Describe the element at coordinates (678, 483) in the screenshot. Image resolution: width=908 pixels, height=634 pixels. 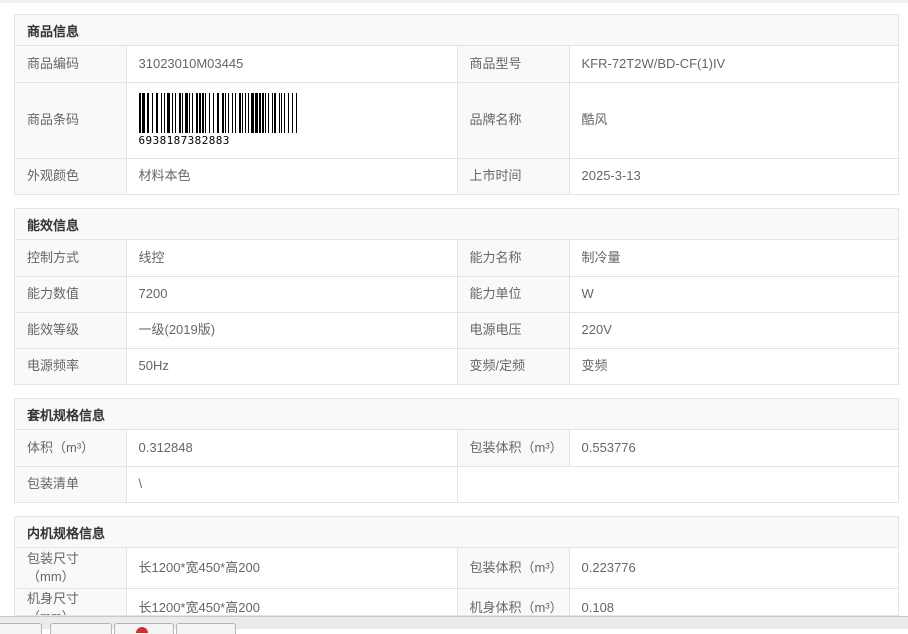
I see `empty-cell` at that location.